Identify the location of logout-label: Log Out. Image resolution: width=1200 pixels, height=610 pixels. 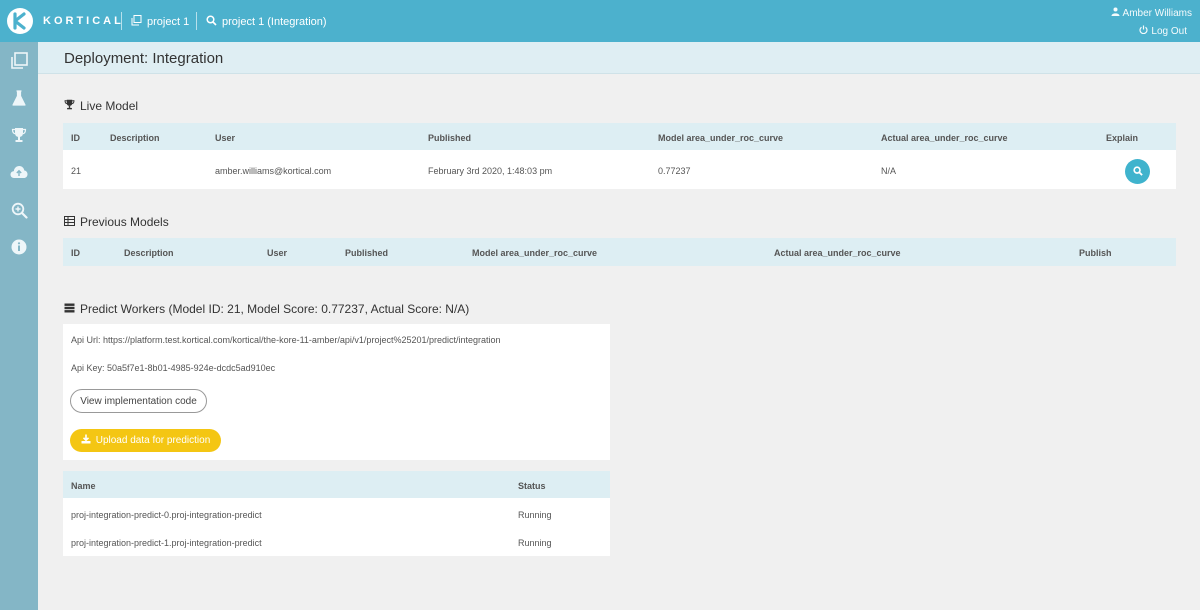
(1169, 31).